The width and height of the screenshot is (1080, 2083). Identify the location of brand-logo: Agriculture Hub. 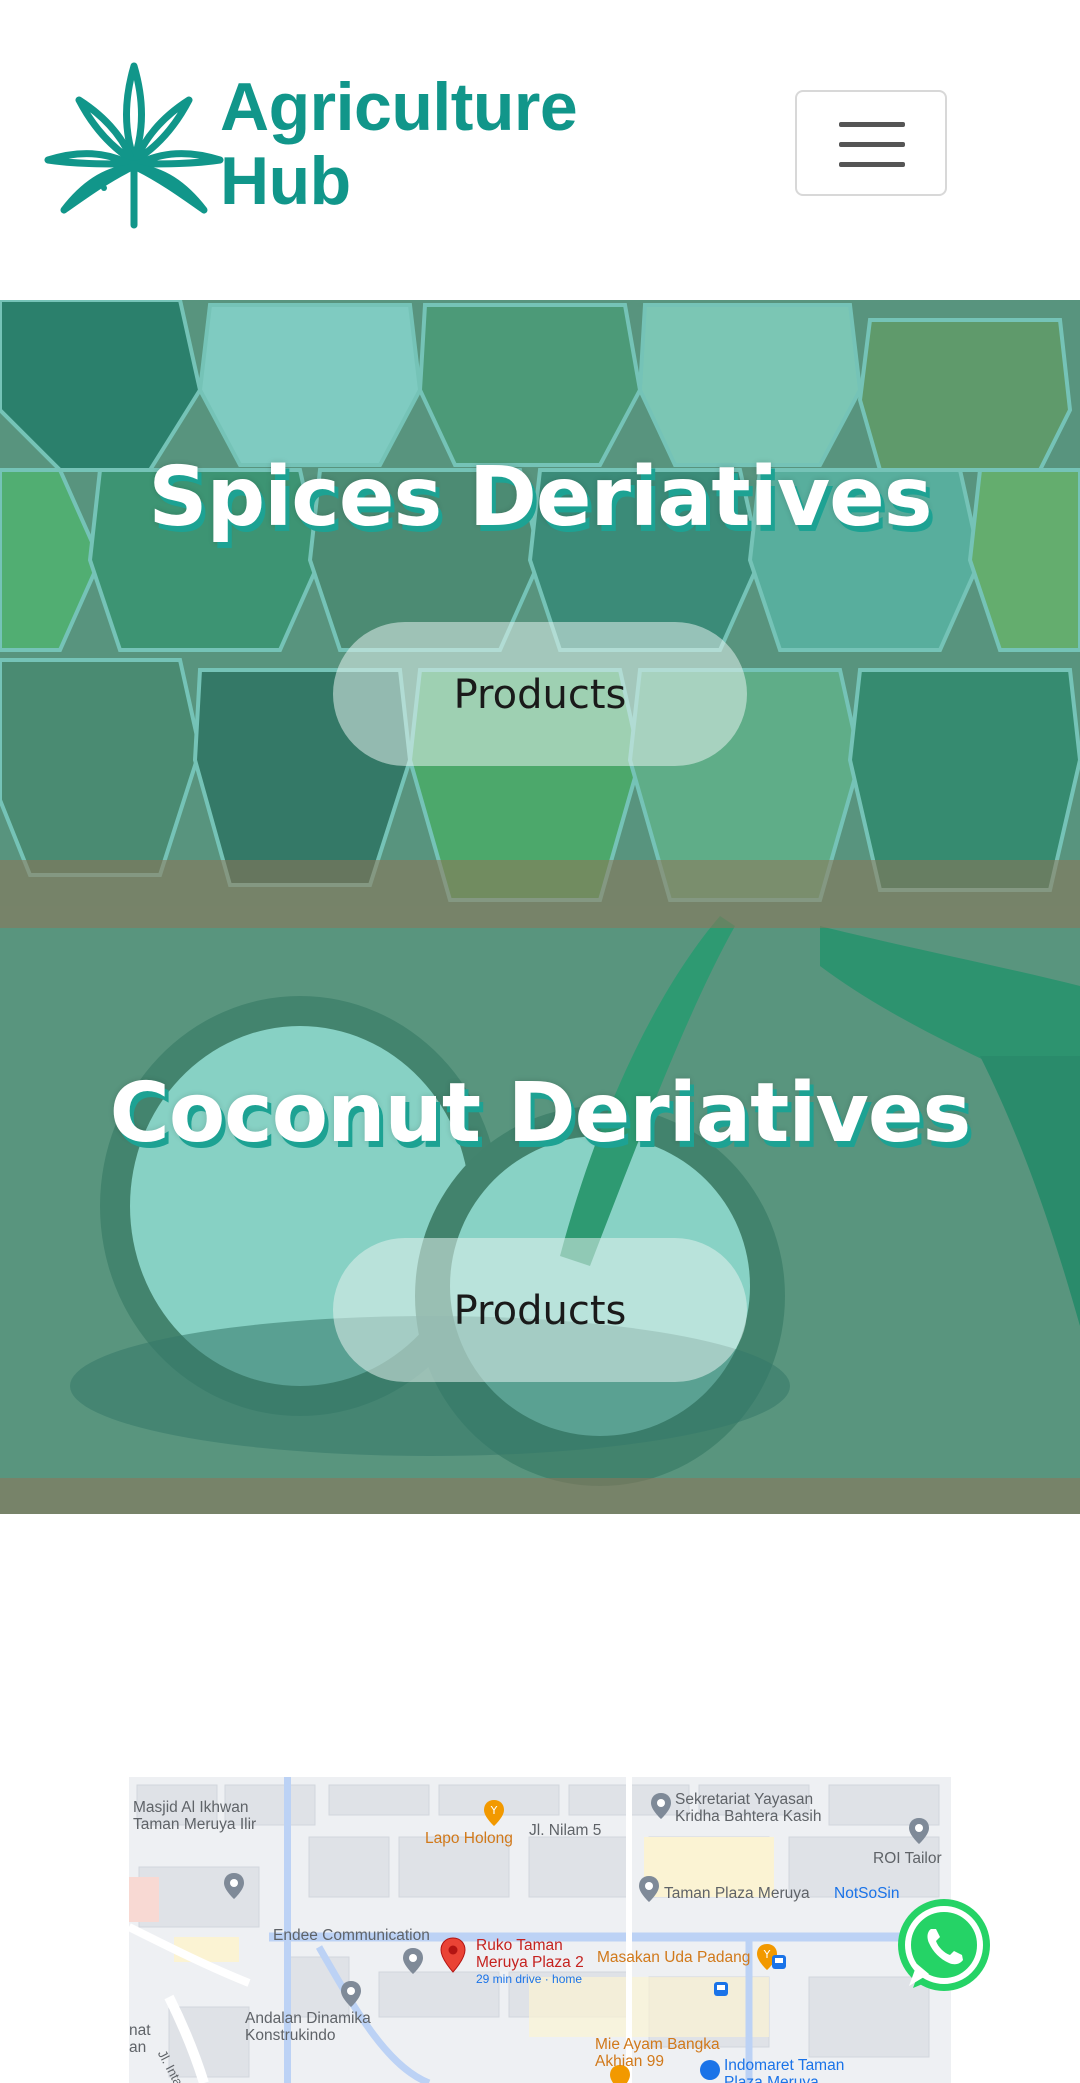
(324, 145).